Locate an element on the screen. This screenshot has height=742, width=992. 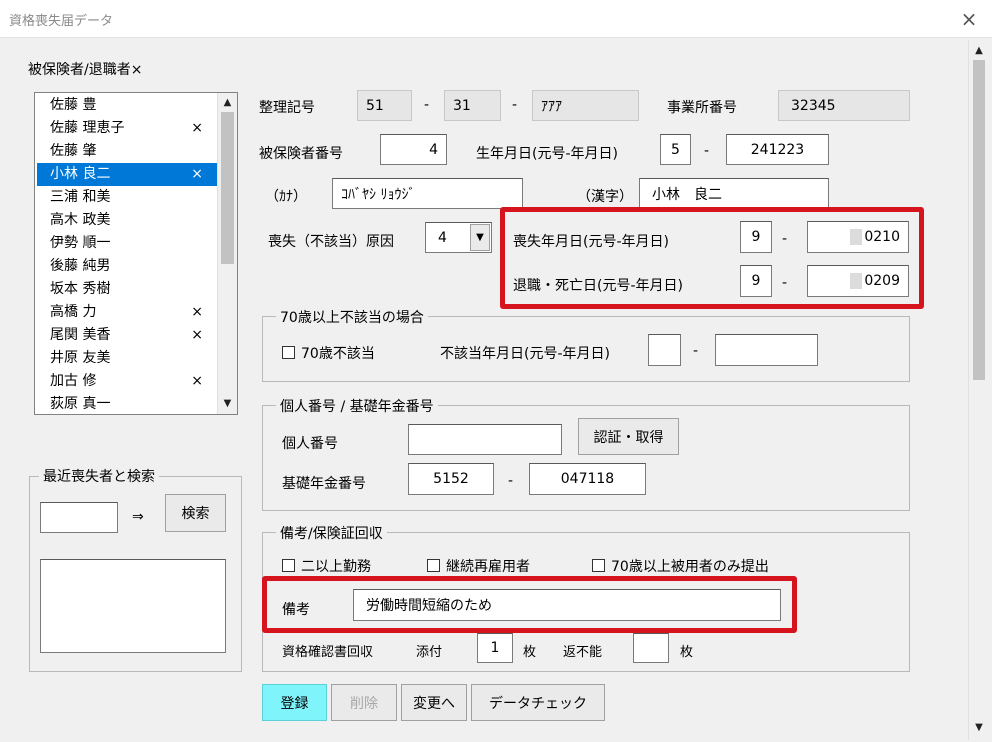
mynumber-caption: 個人番号 / 基礎年金番号 is located at coordinates (357, 406).